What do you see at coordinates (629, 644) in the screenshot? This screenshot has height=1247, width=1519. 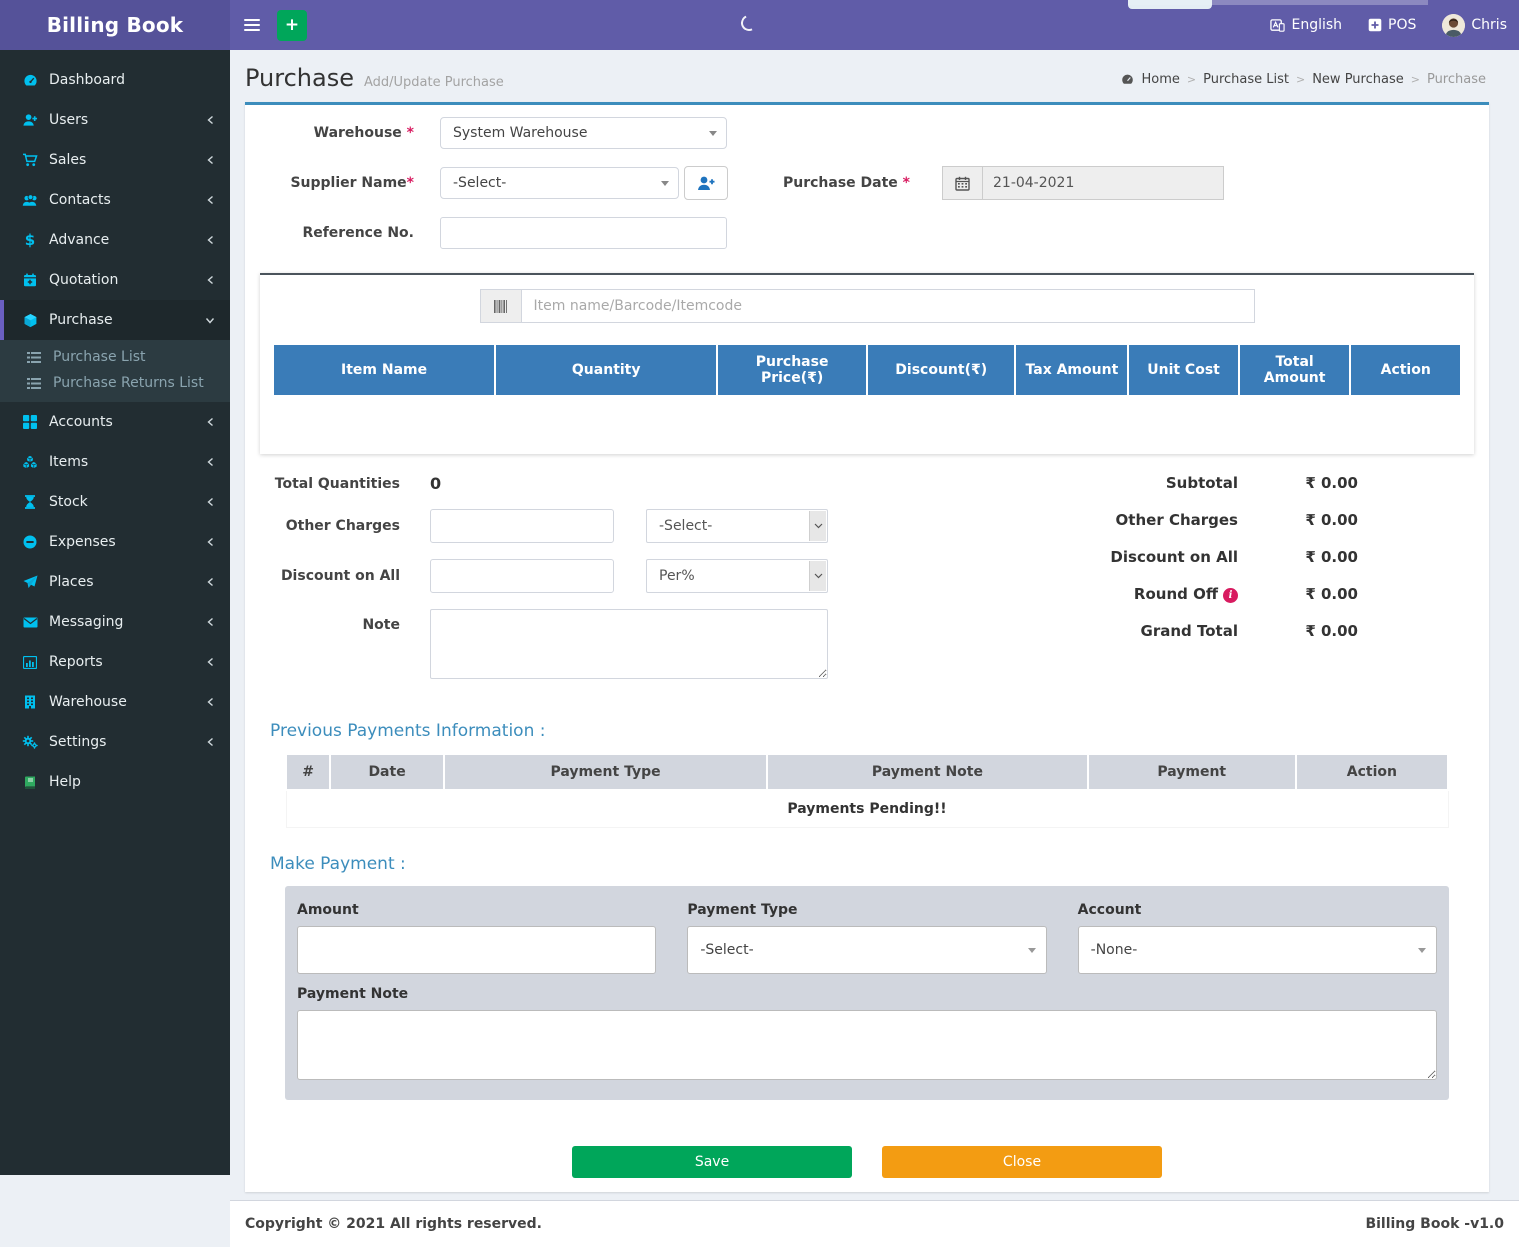 I see `note-textarea` at bounding box center [629, 644].